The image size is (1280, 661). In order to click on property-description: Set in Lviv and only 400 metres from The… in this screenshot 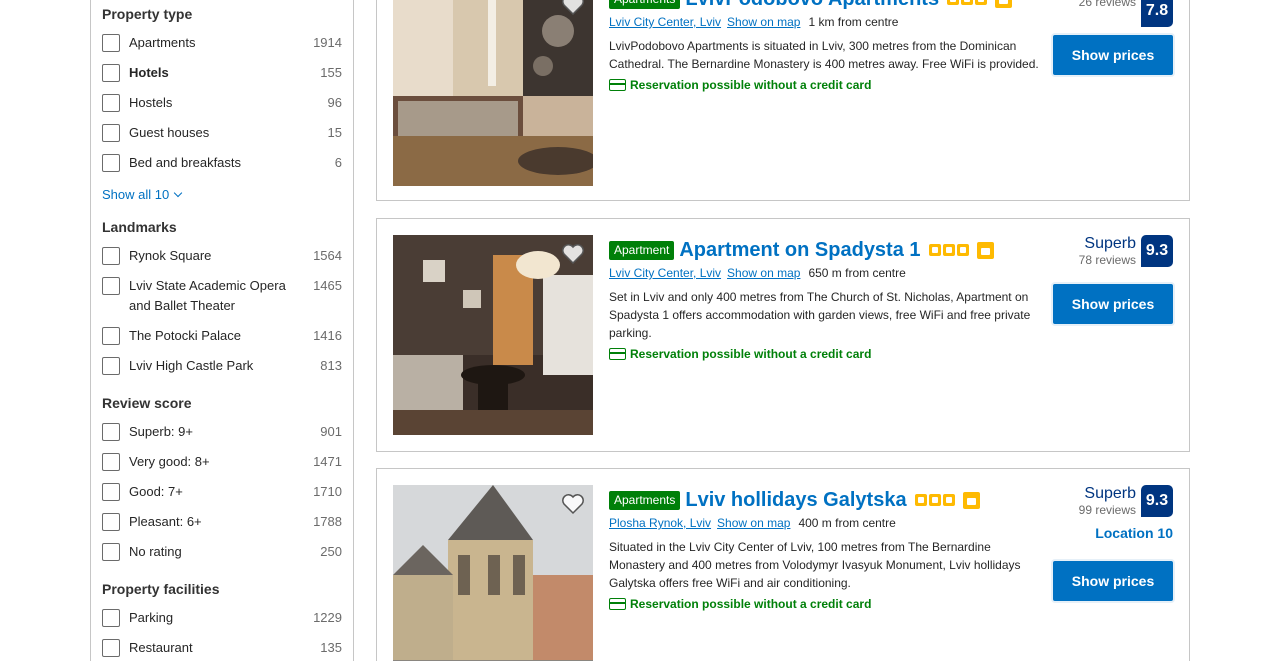, I will do `click(820, 315)`.